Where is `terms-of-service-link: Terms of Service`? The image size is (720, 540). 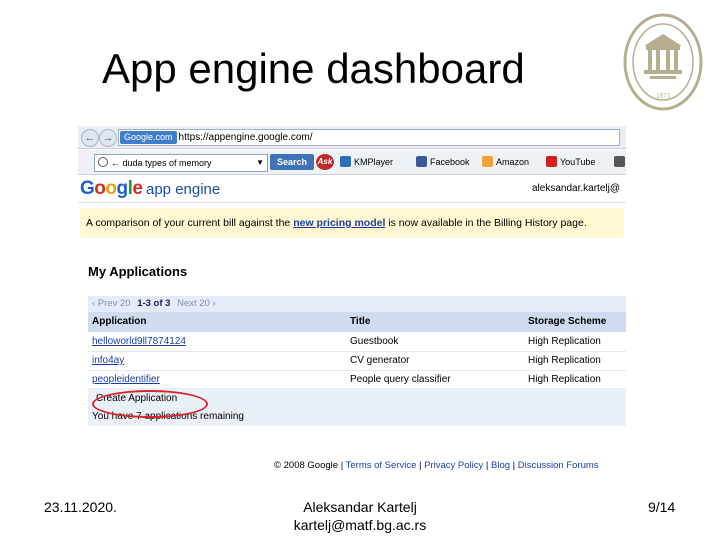 terms-of-service-link: Terms of Service is located at coordinates (381, 465).